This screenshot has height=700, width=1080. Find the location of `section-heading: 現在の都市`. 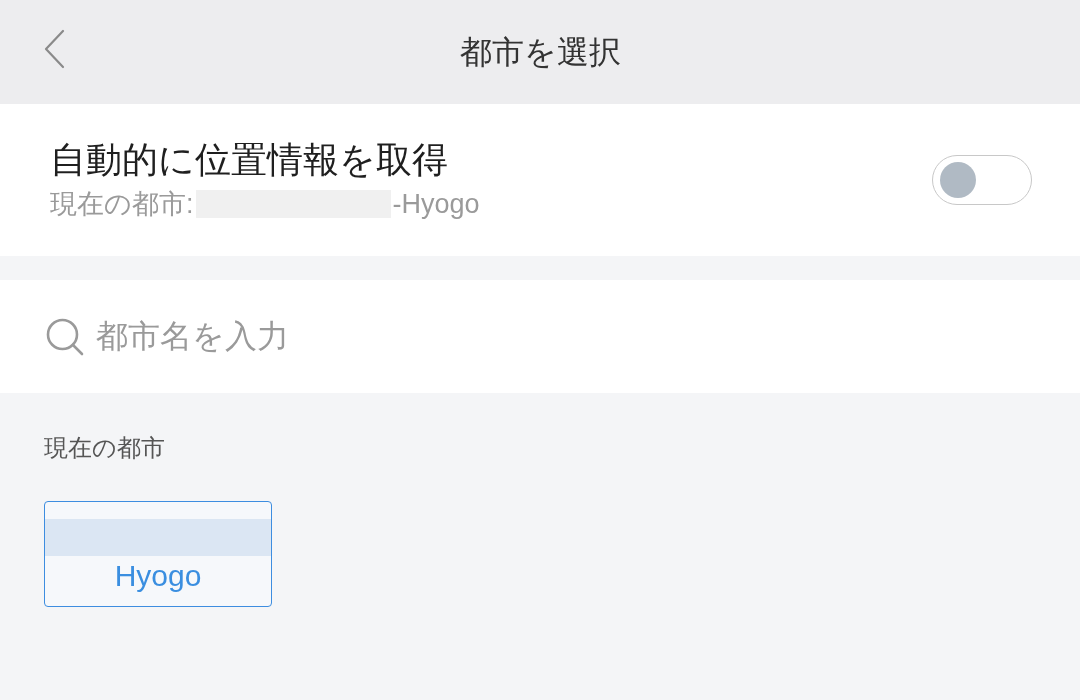

section-heading: 現在の都市 is located at coordinates (104, 448).